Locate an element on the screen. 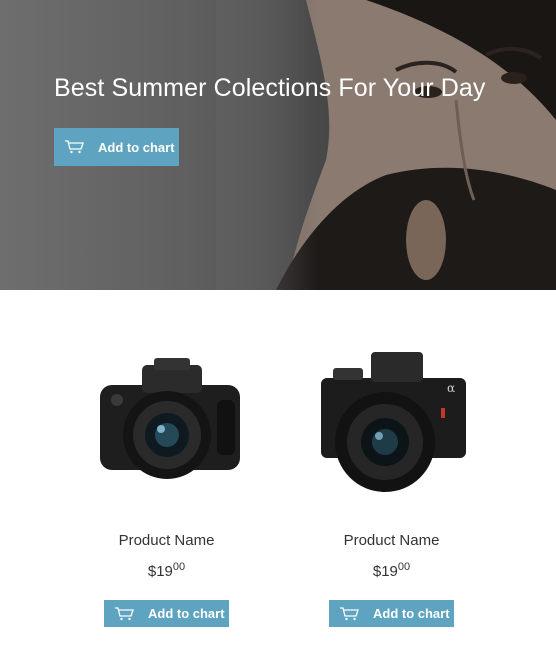  hero-add-to-cart-label: Add to chart is located at coordinates (136, 147).